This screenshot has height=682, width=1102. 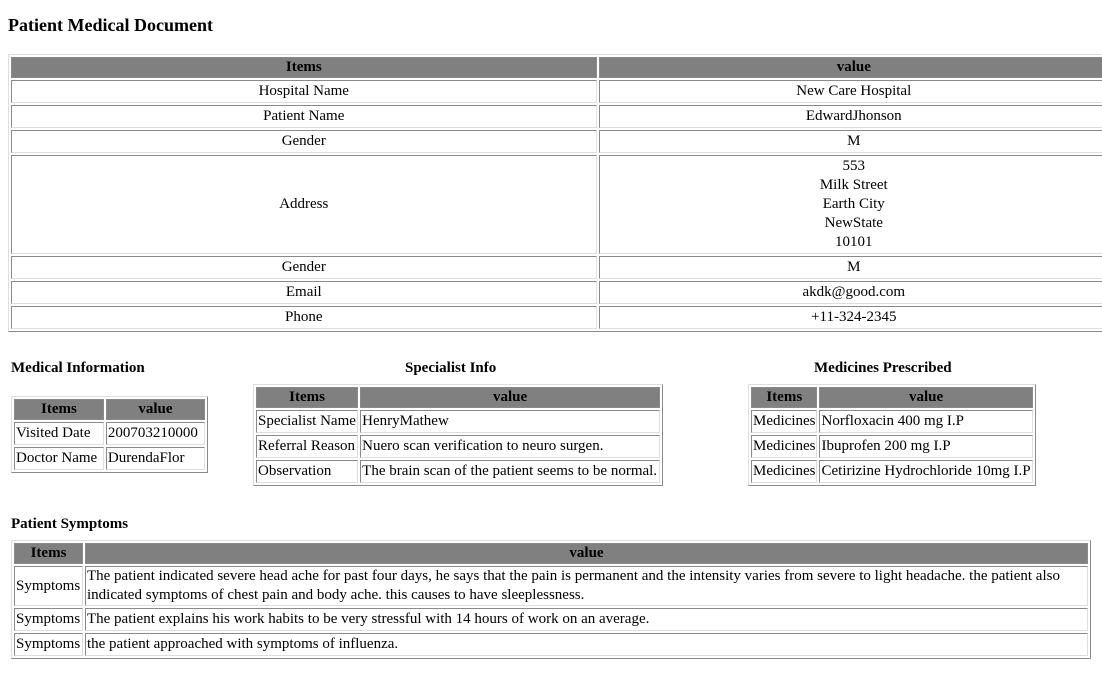 I want to click on table-row: Patient Name EdwardJhonson, so click(x=556, y=116).